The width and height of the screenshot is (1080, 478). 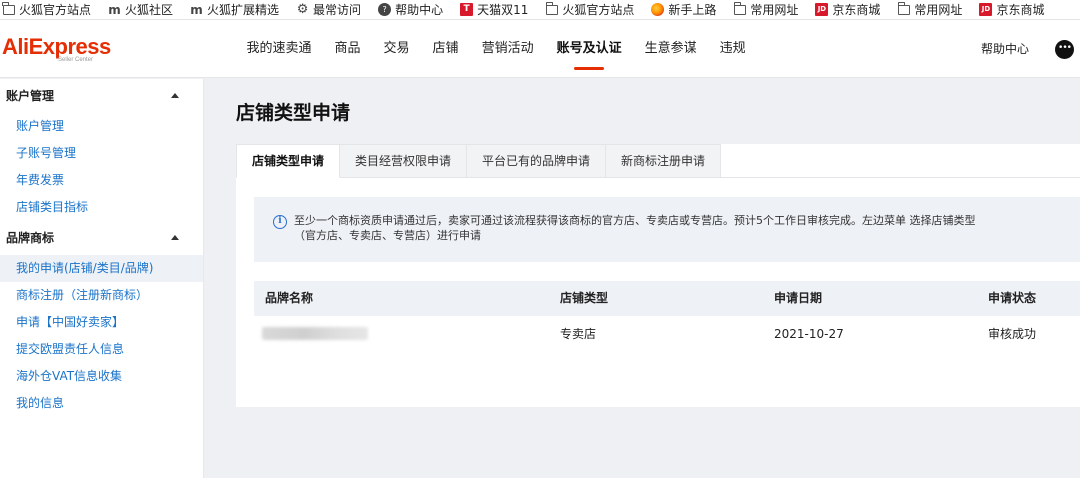 What do you see at coordinates (280, 222) in the screenshot?
I see `info-icon: i` at bounding box center [280, 222].